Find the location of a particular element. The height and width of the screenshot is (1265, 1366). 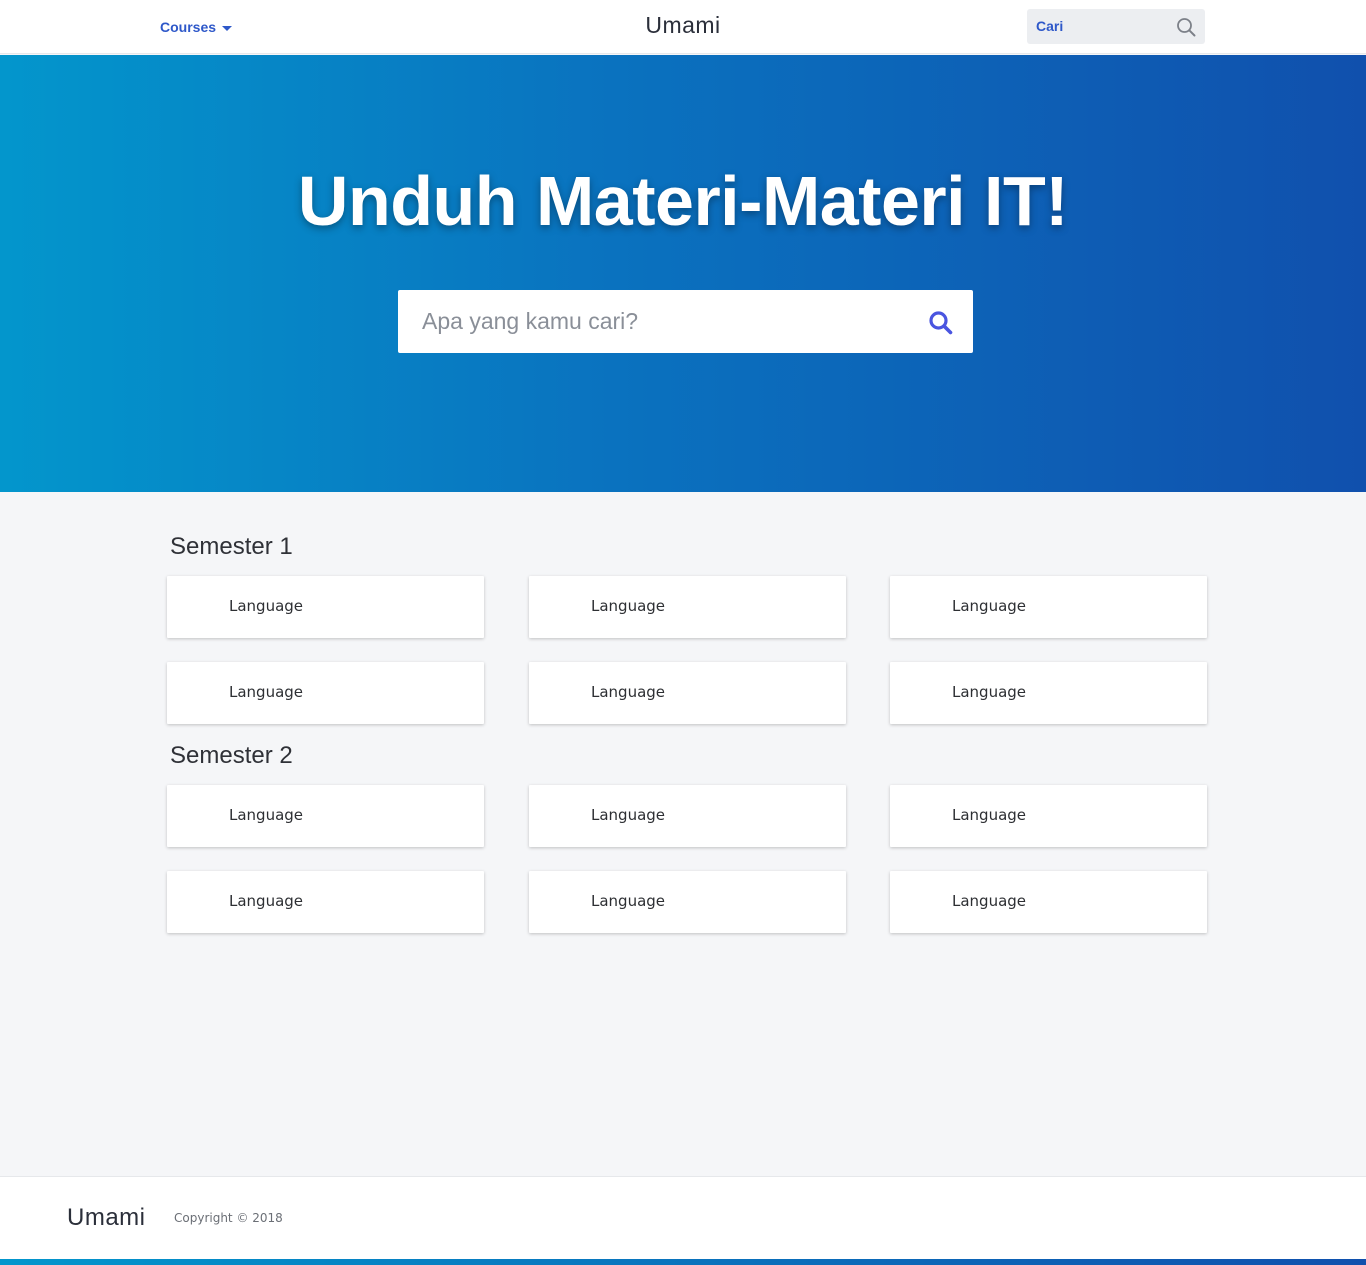

footer-accent-bar is located at coordinates (683, 1262).